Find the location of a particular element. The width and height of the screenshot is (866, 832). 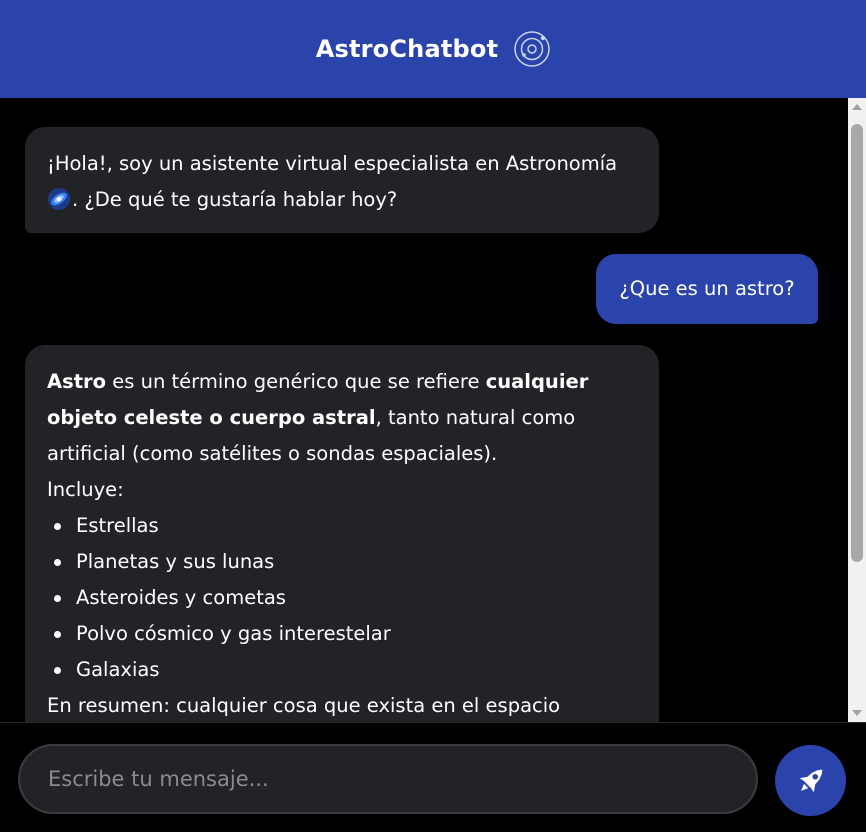

send-button is located at coordinates (810, 780).